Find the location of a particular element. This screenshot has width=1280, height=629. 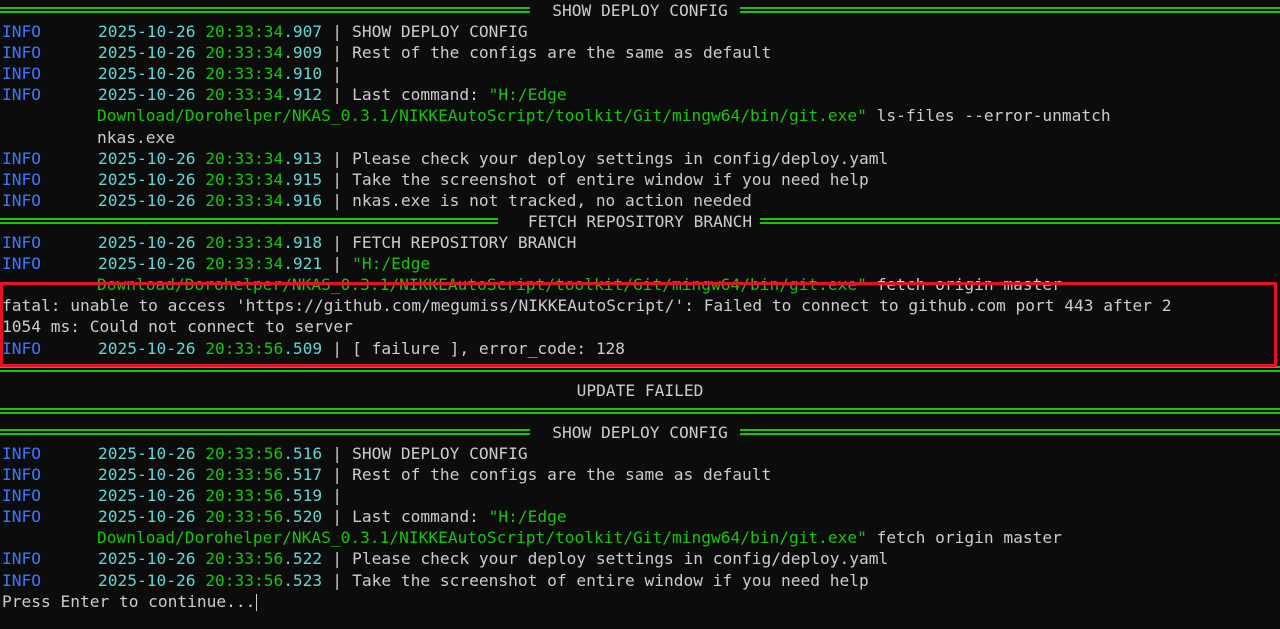

section-header-show-deploy-config: SHOW DEPLOY CONFIG is located at coordinates (640, 10).